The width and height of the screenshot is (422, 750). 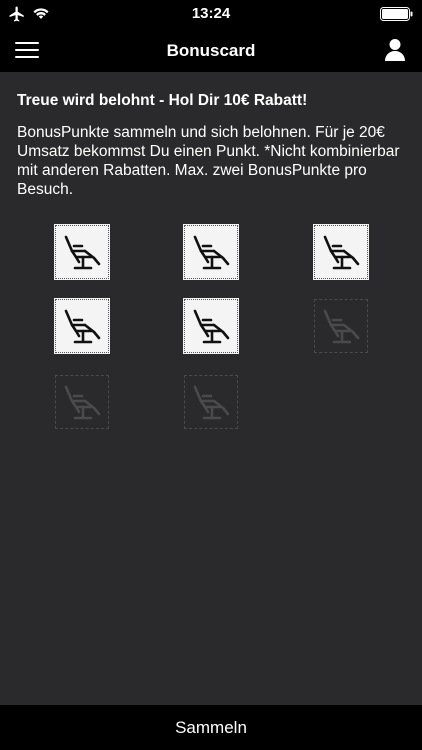 I want to click on user-icon, so click(x=395, y=50).